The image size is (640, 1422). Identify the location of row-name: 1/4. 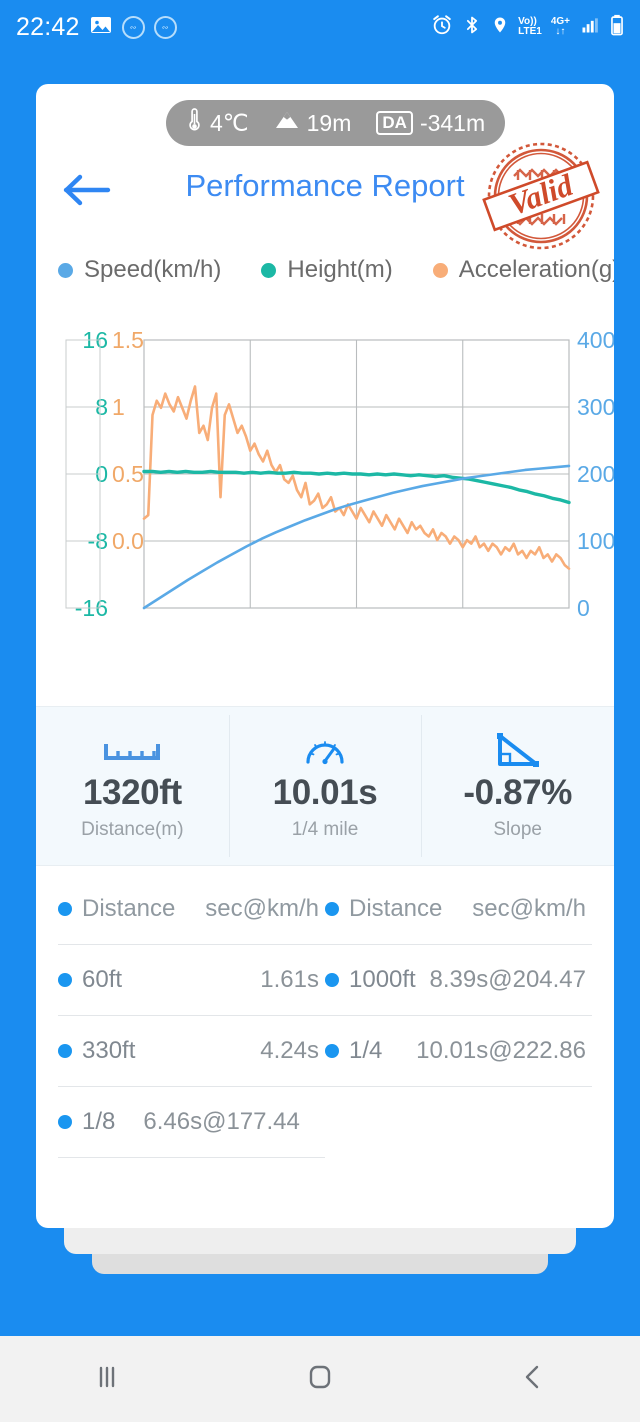
(366, 1050).